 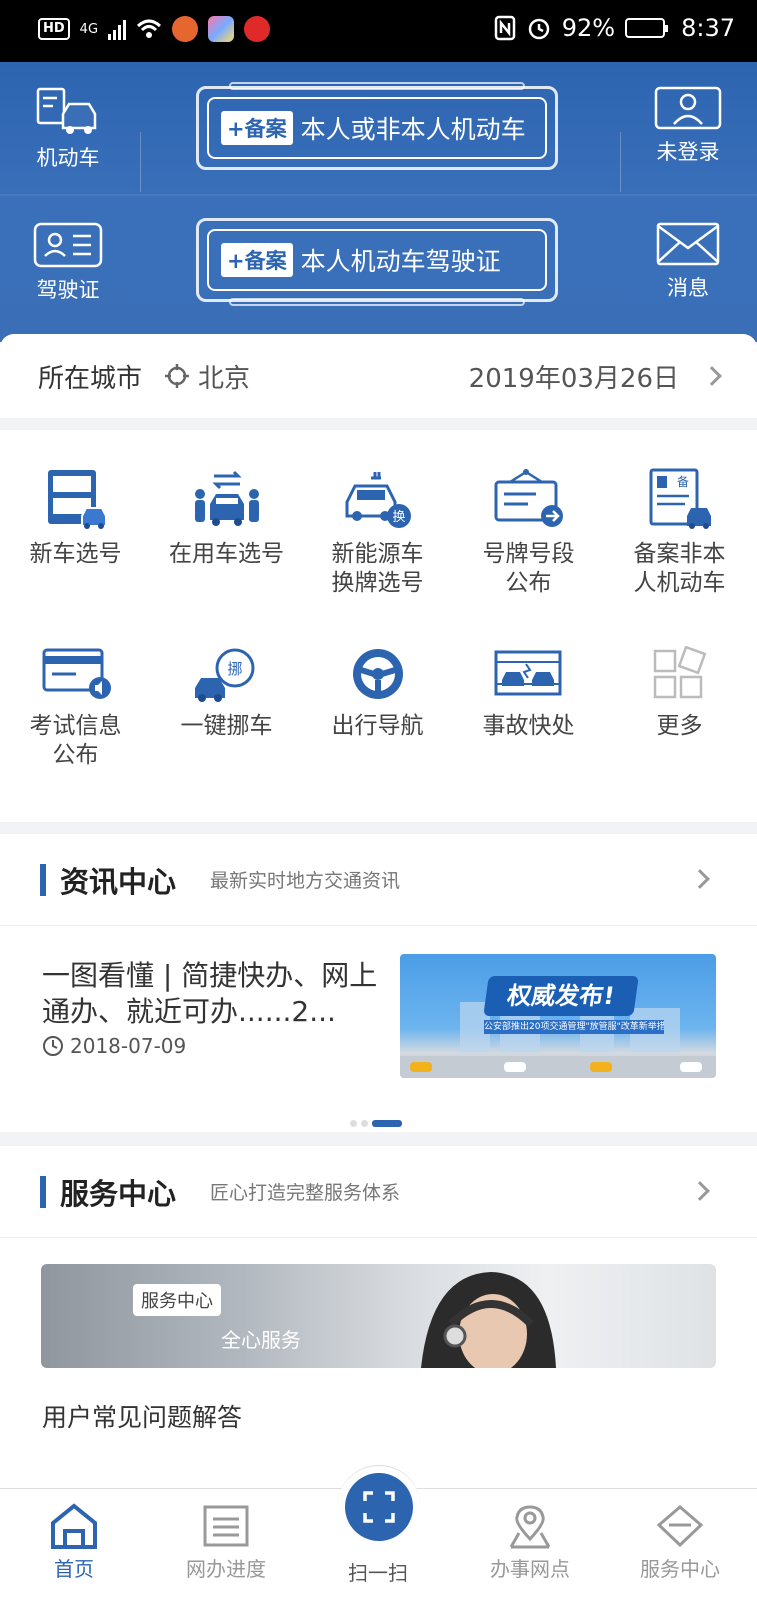 I want to click on nfc-icon, so click(x=504, y=28).